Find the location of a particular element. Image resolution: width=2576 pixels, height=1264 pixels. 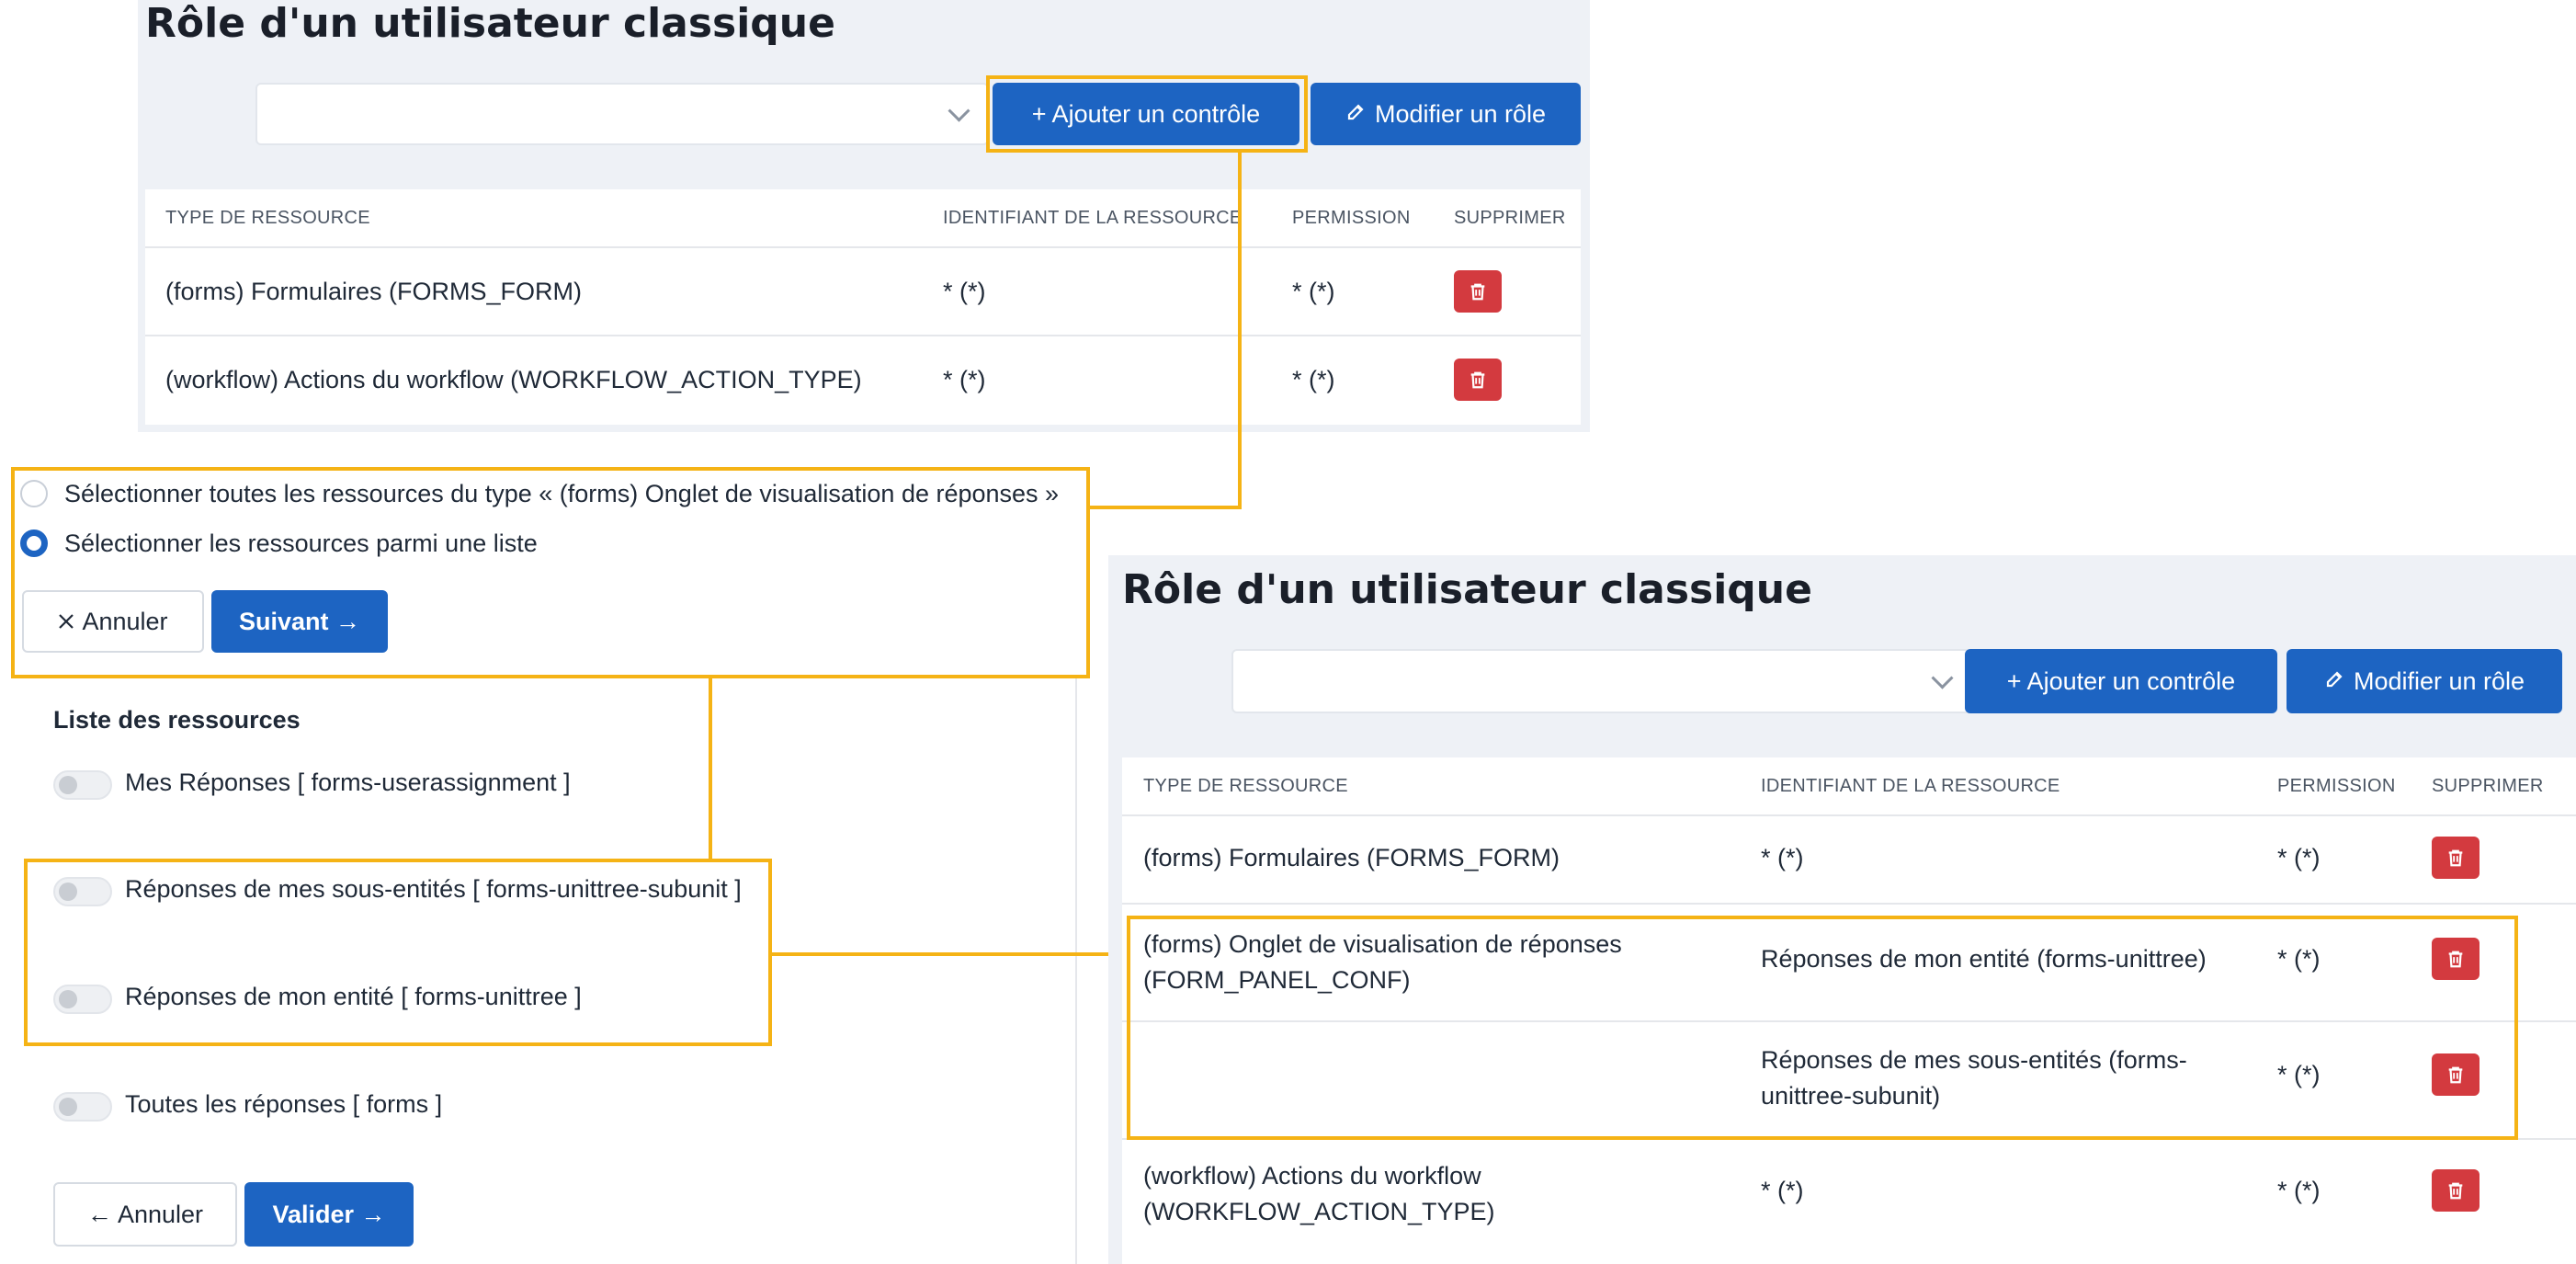

next-label: Suivant → is located at coordinates (300, 621).